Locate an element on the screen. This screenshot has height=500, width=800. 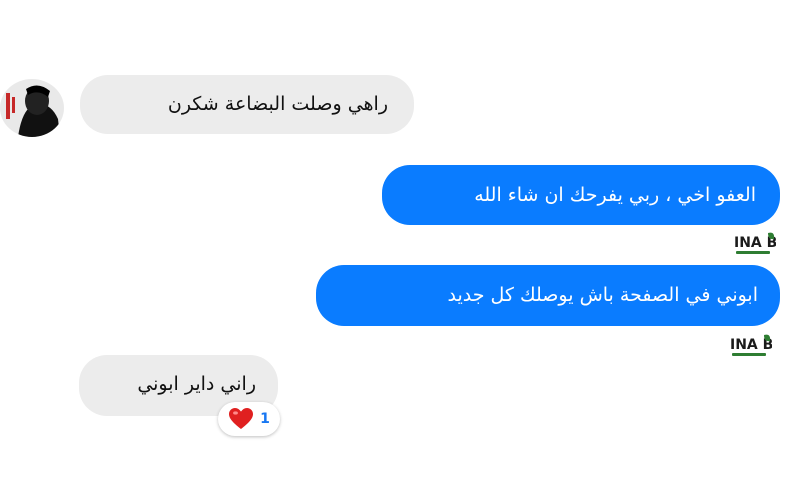
message-reaction: 1 is located at coordinates (249, 419).